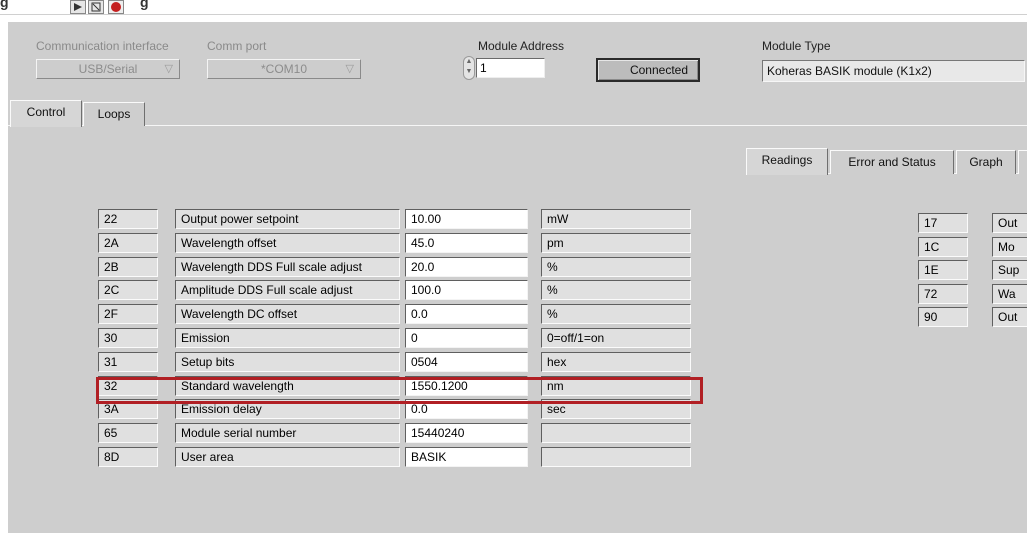 This screenshot has height=533, width=1027. I want to click on tab-loops: Loops, so click(114, 114).